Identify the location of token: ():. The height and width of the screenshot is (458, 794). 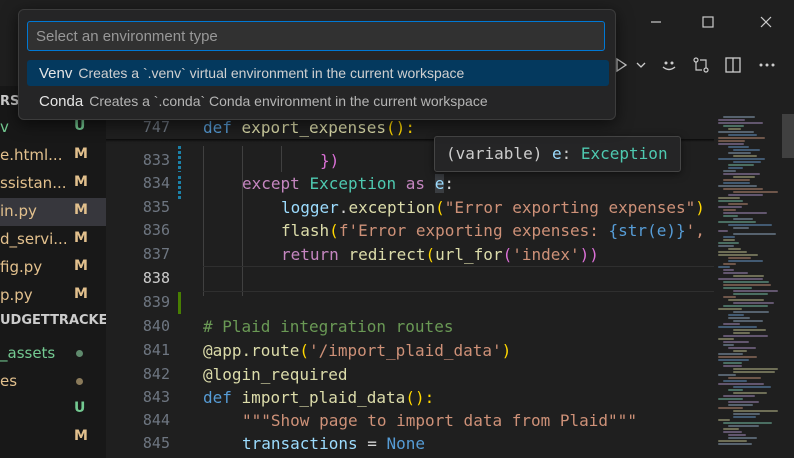
(420, 397).